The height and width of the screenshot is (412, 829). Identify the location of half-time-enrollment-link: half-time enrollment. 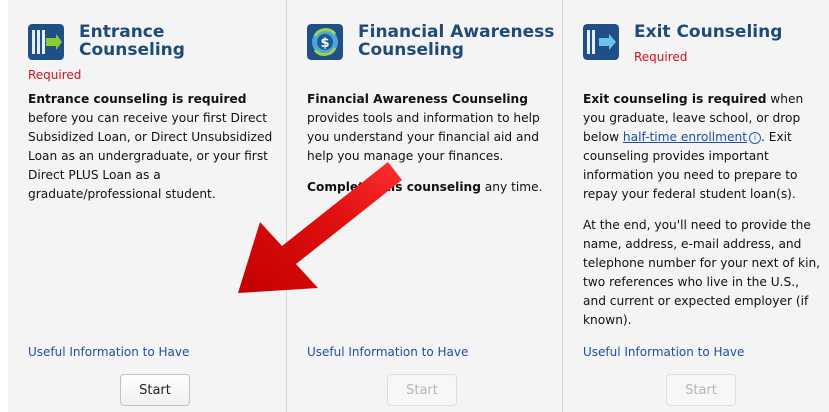
(685, 137).